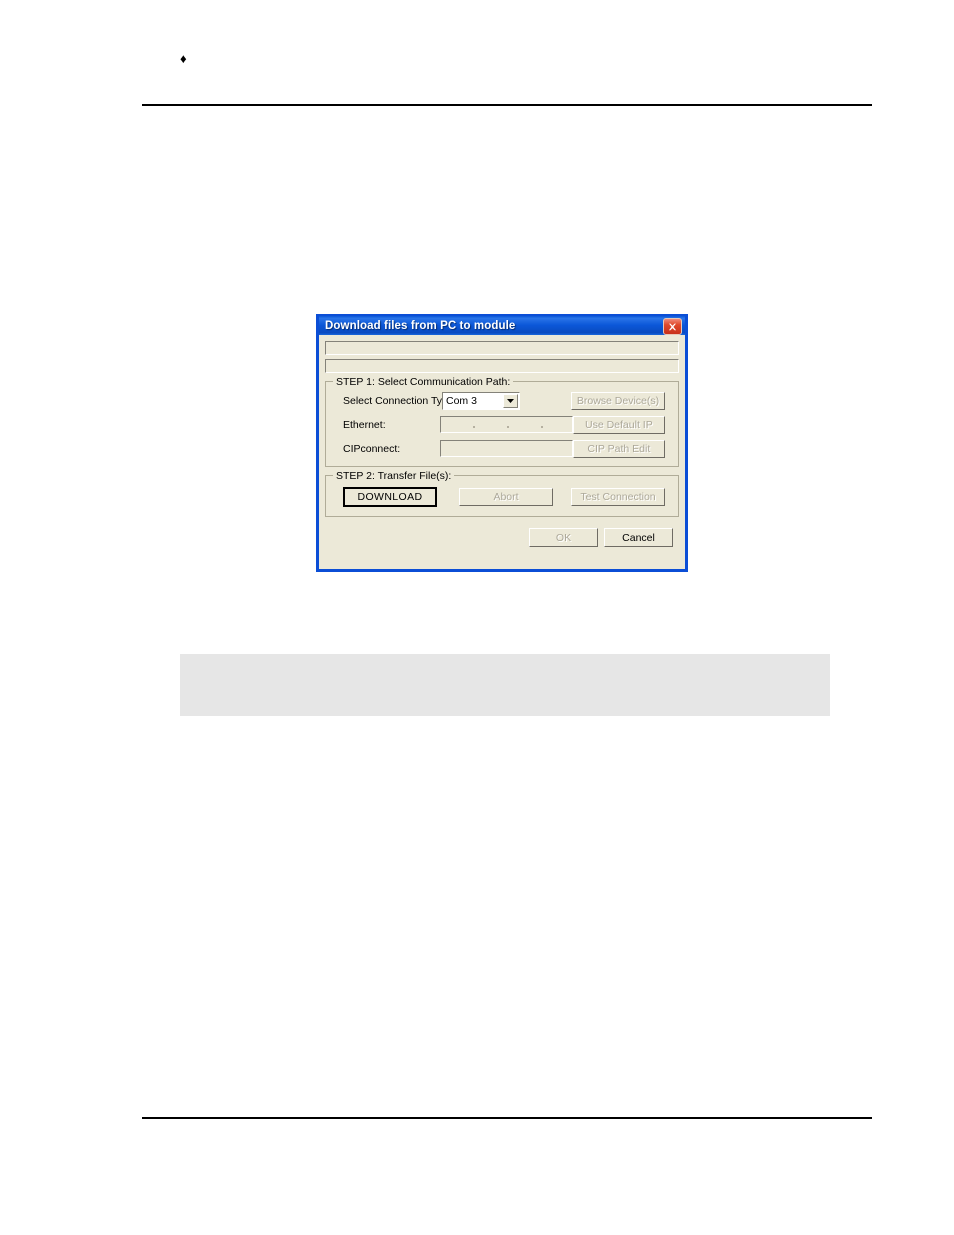 The image size is (954, 1235). I want to click on note-callout-box, so click(505, 685).